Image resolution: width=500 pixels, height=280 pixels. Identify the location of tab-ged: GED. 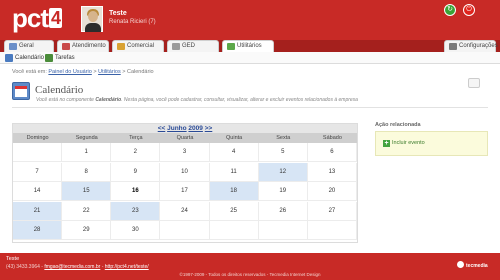
(193, 46).